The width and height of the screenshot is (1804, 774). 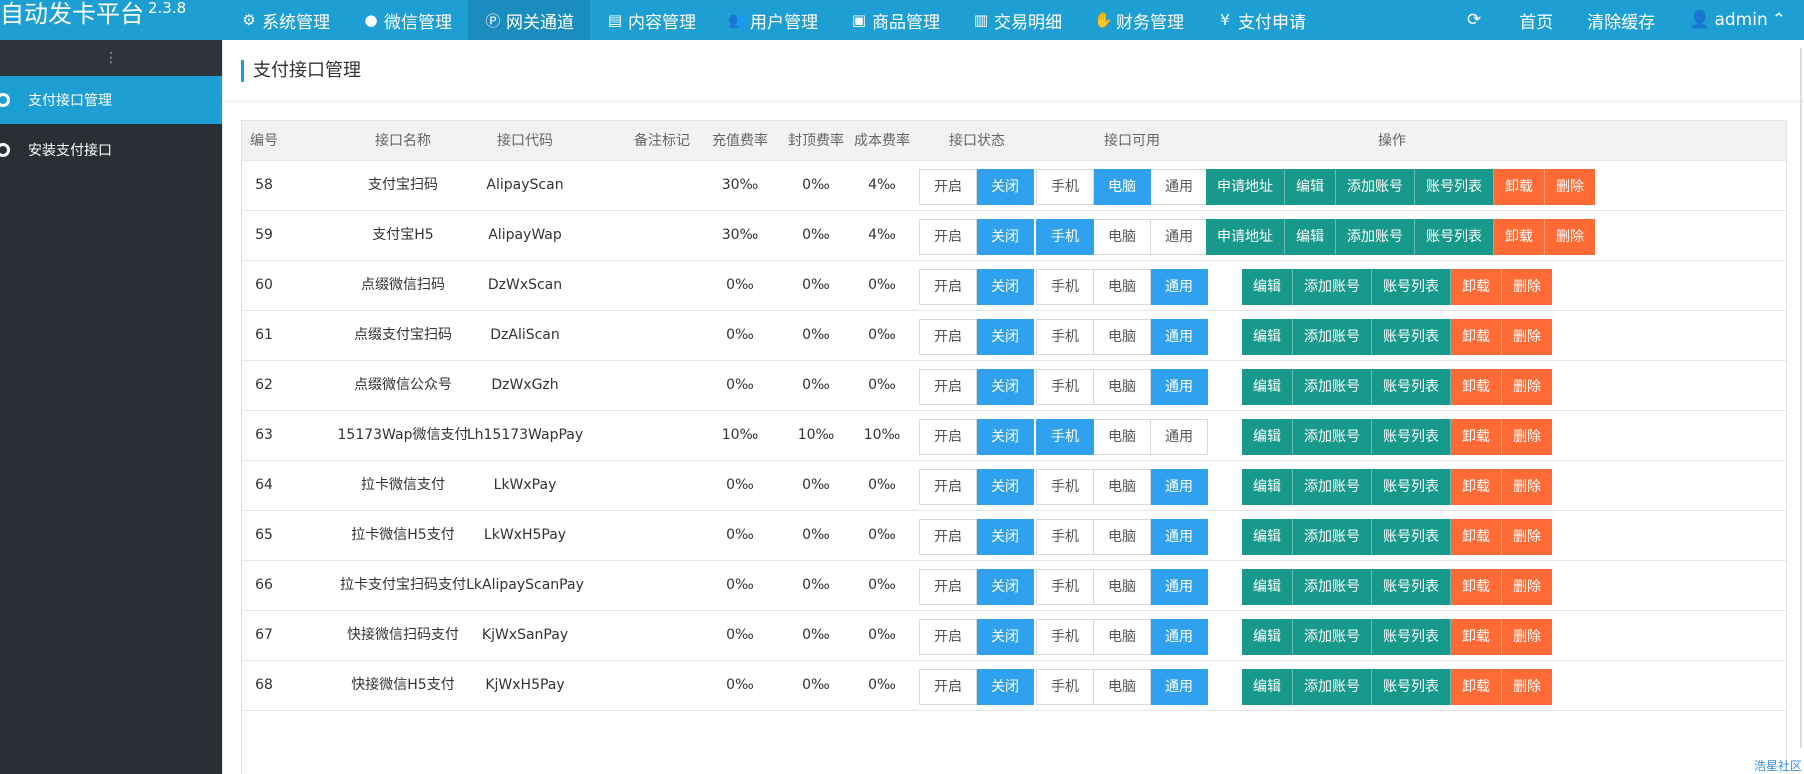 I want to click on brand-logo: 自动发卡平台 2.3.8, so click(x=93, y=14).